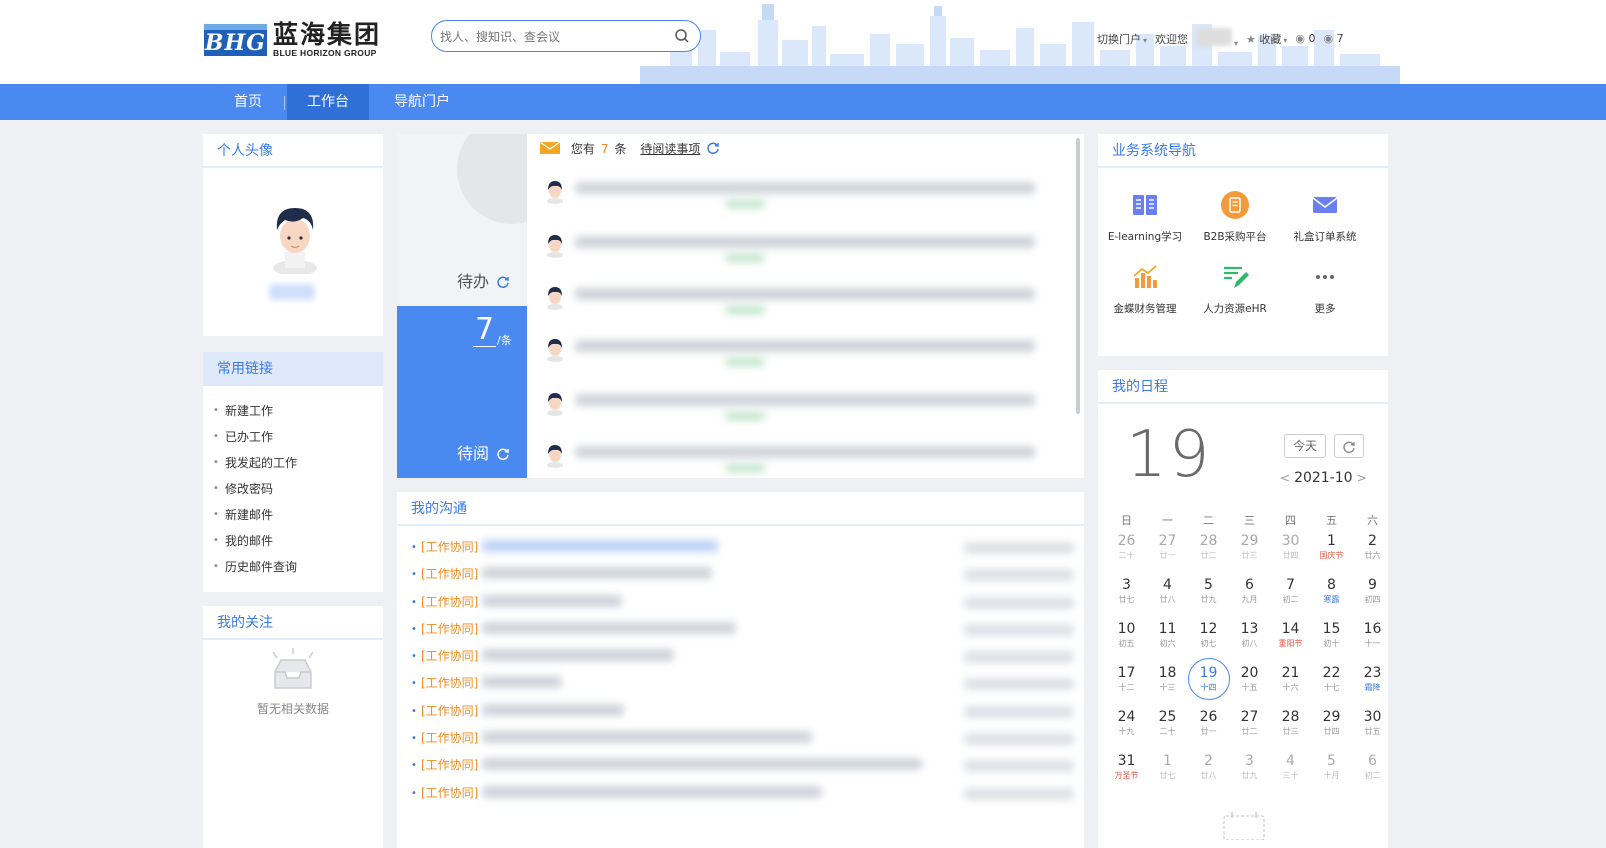 The image size is (1606, 848). Describe the element at coordinates (1167, 774) in the screenshot. I see `calendar-day: 1 廿七` at that location.